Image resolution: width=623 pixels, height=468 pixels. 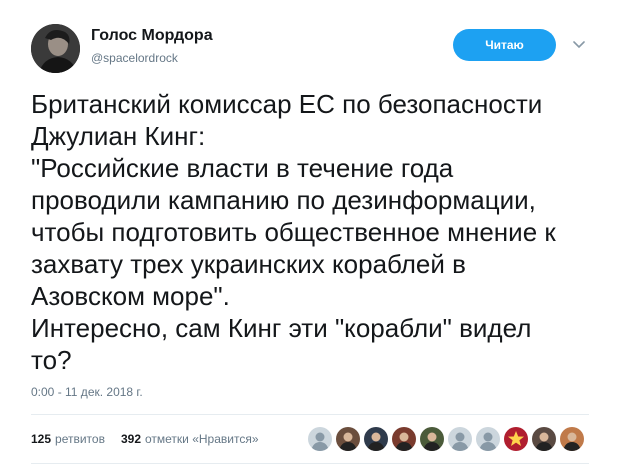 I want to click on tweet-timestamp: 0:00 - 11 дек. 2018 г., so click(x=87, y=392).